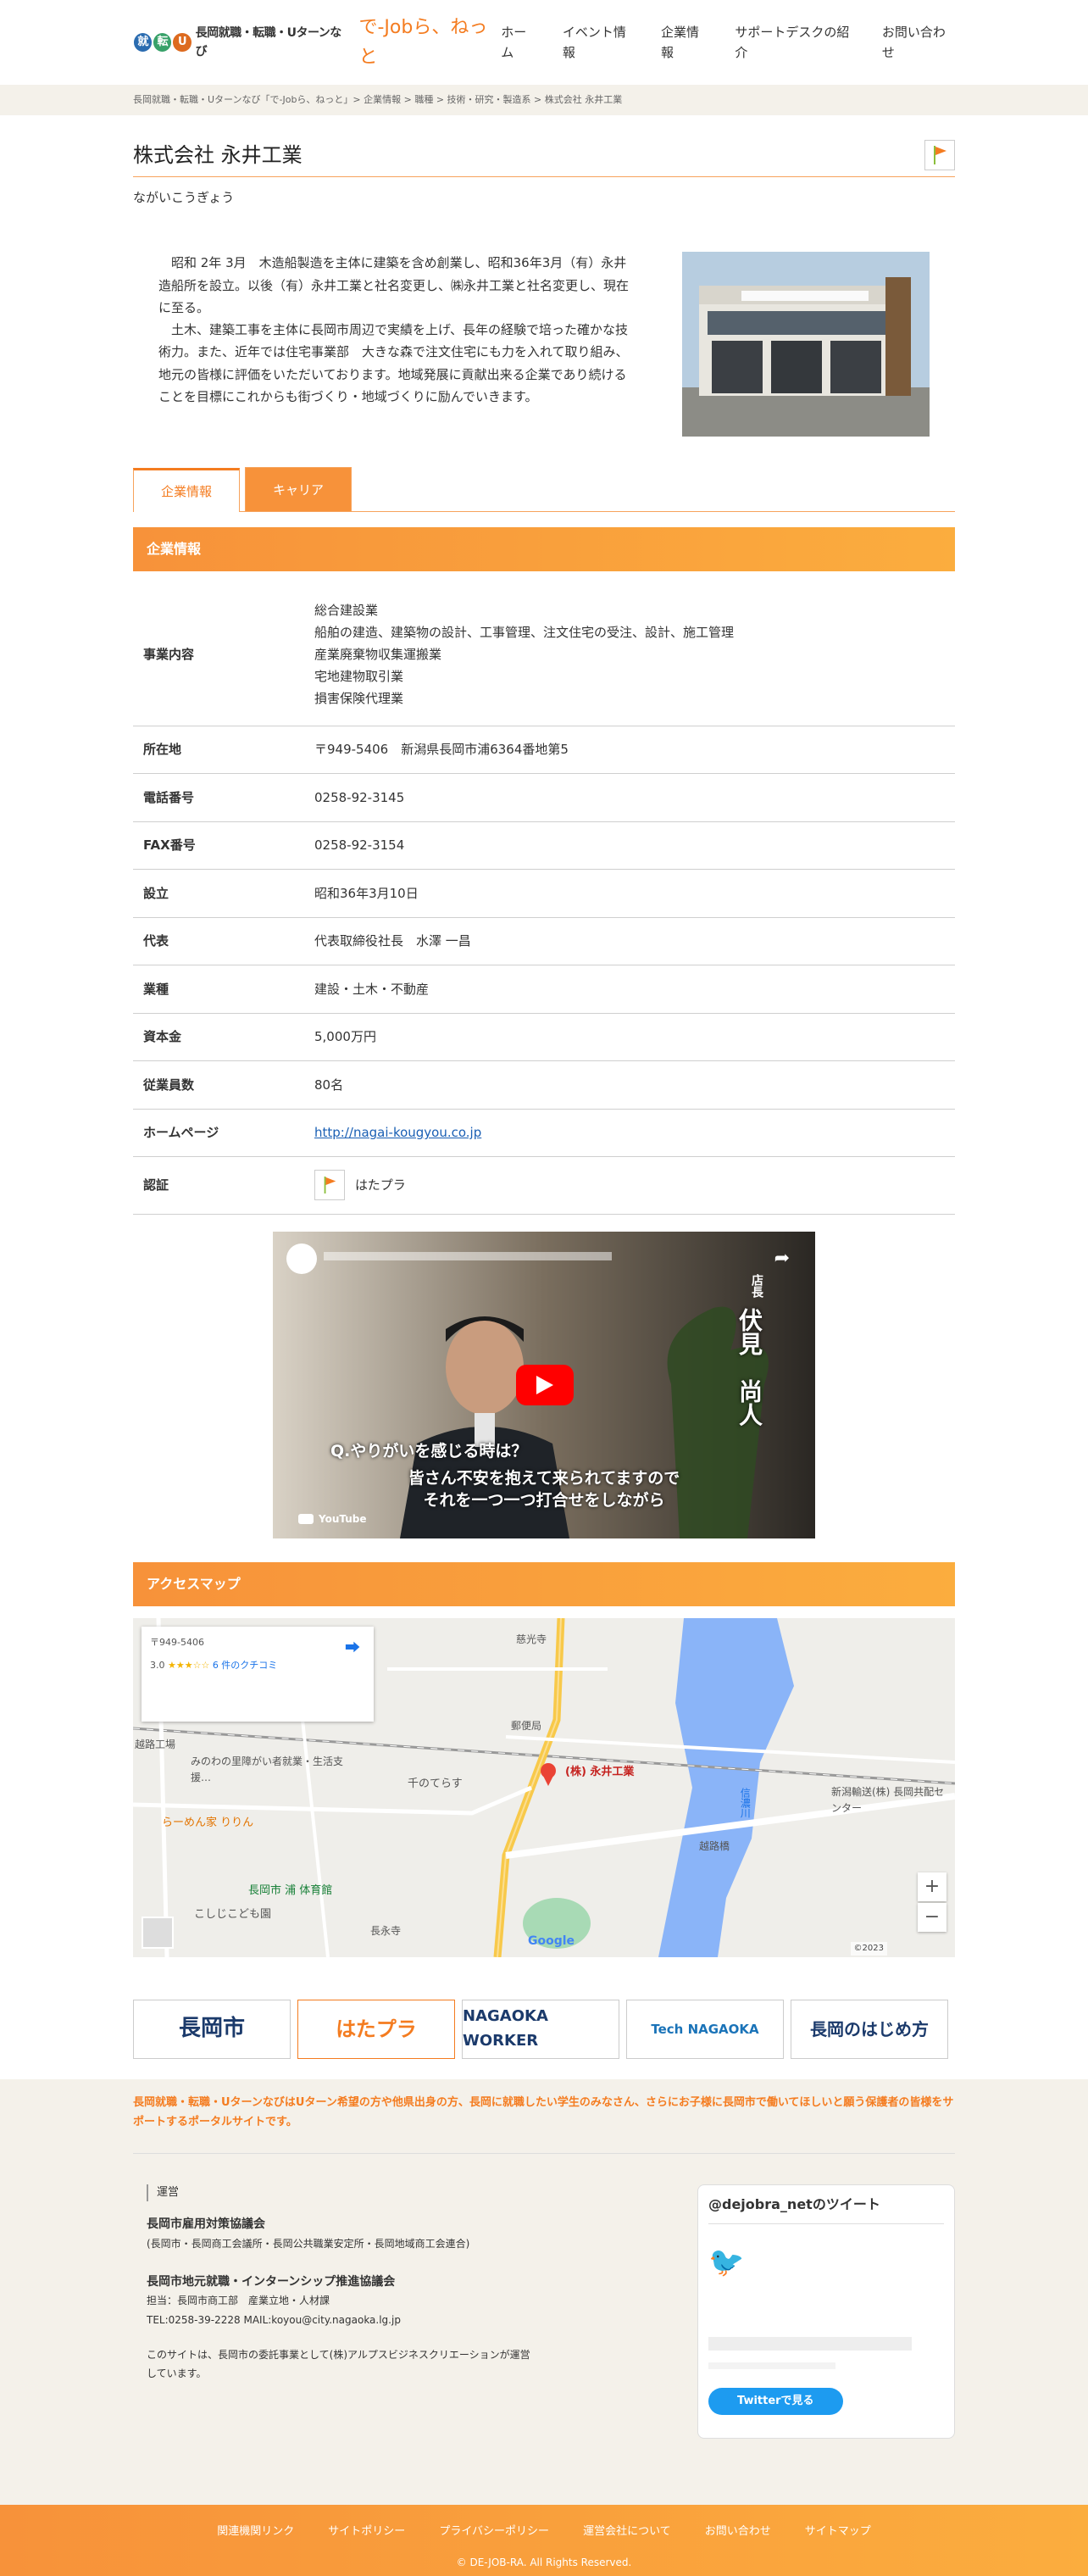  What do you see at coordinates (186, 490) in the screenshot?
I see `tab-company-info: 企業情報` at bounding box center [186, 490].